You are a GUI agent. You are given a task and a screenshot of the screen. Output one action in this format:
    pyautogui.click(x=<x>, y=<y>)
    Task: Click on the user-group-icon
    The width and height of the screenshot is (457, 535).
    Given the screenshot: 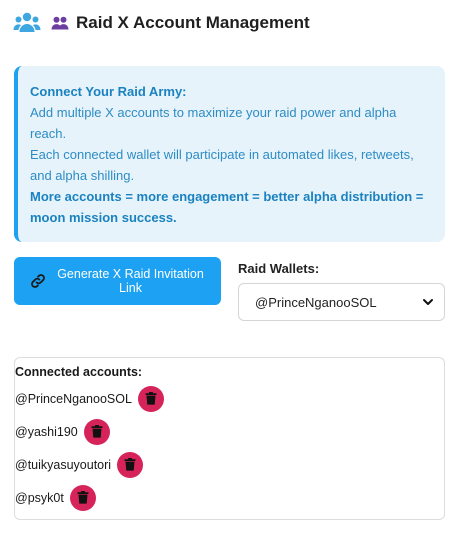 What is the action you would take?
    pyautogui.click(x=60, y=23)
    